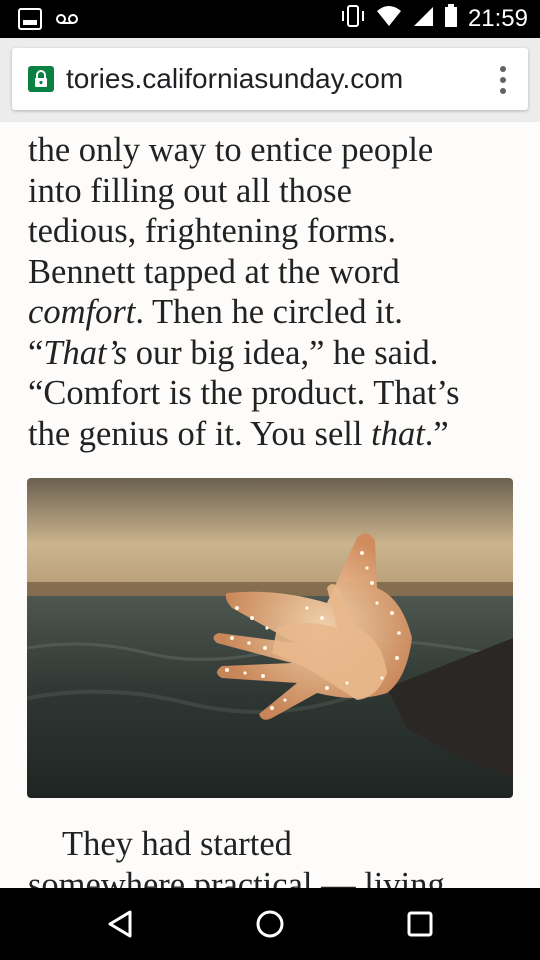 Image resolution: width=540 pixels, height=960 pixels. I want to click on lock-icon, so click(41, 79).